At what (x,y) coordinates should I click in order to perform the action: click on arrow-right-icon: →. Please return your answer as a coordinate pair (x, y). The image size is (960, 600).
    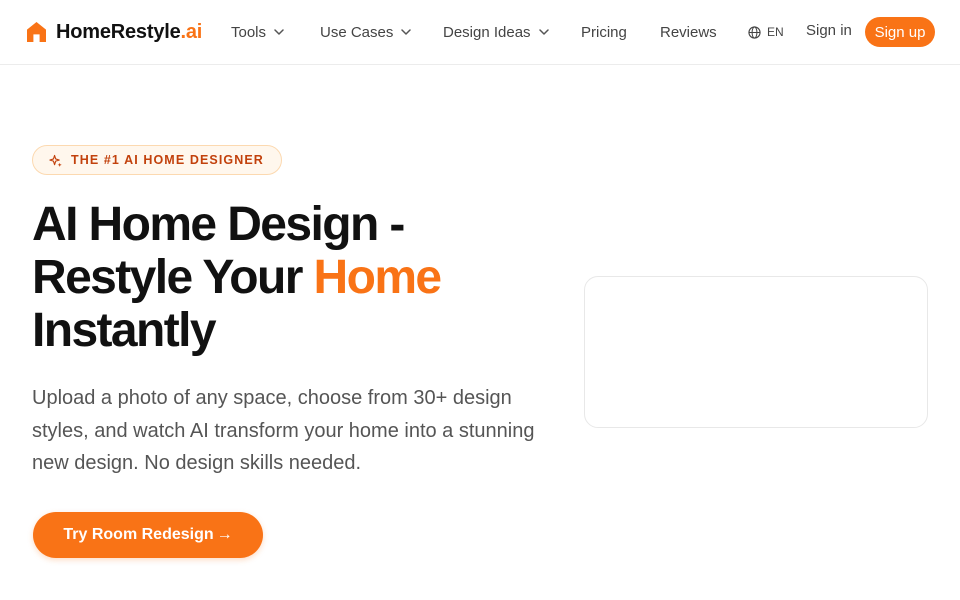
    Looking at the image, I should click on (224, 534).